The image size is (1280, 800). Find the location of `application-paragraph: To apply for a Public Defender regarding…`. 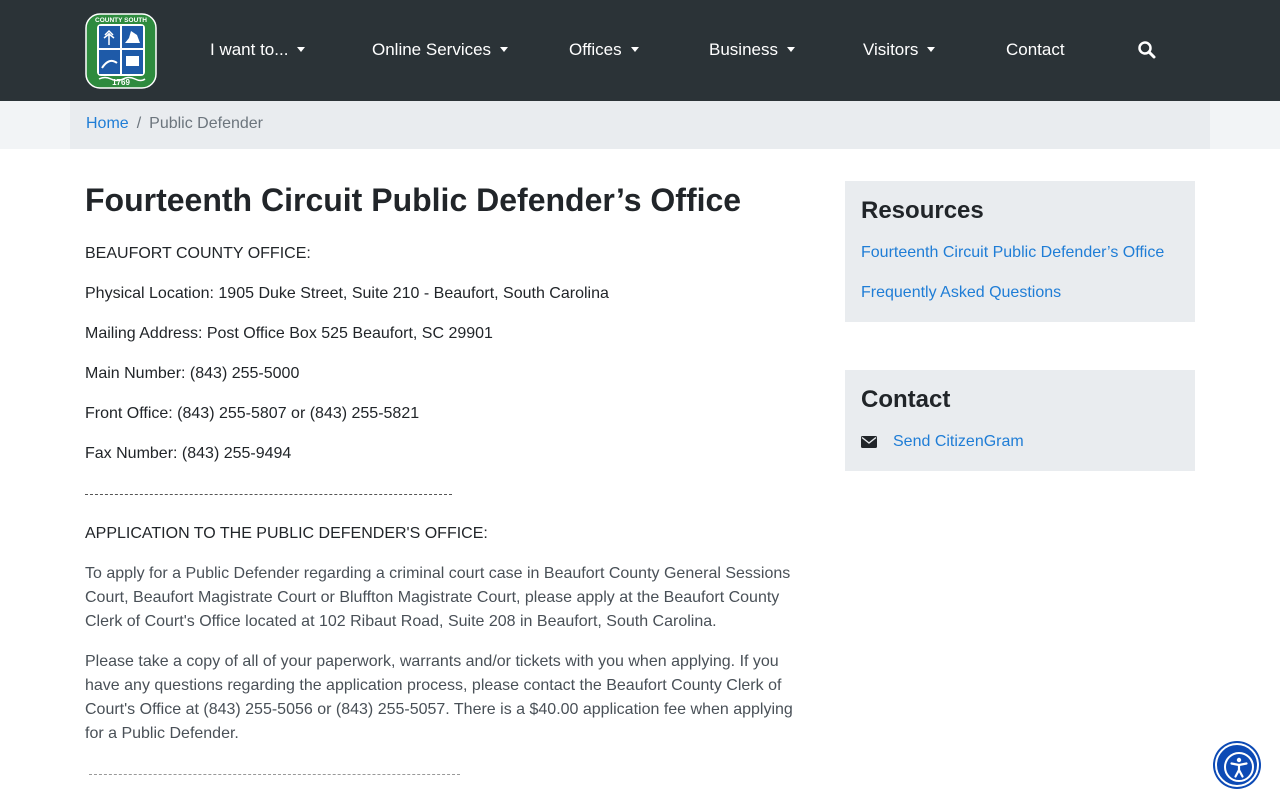

application-paragraph: To apply for a Public Defender regarding… is located at coordinates (438, 597).